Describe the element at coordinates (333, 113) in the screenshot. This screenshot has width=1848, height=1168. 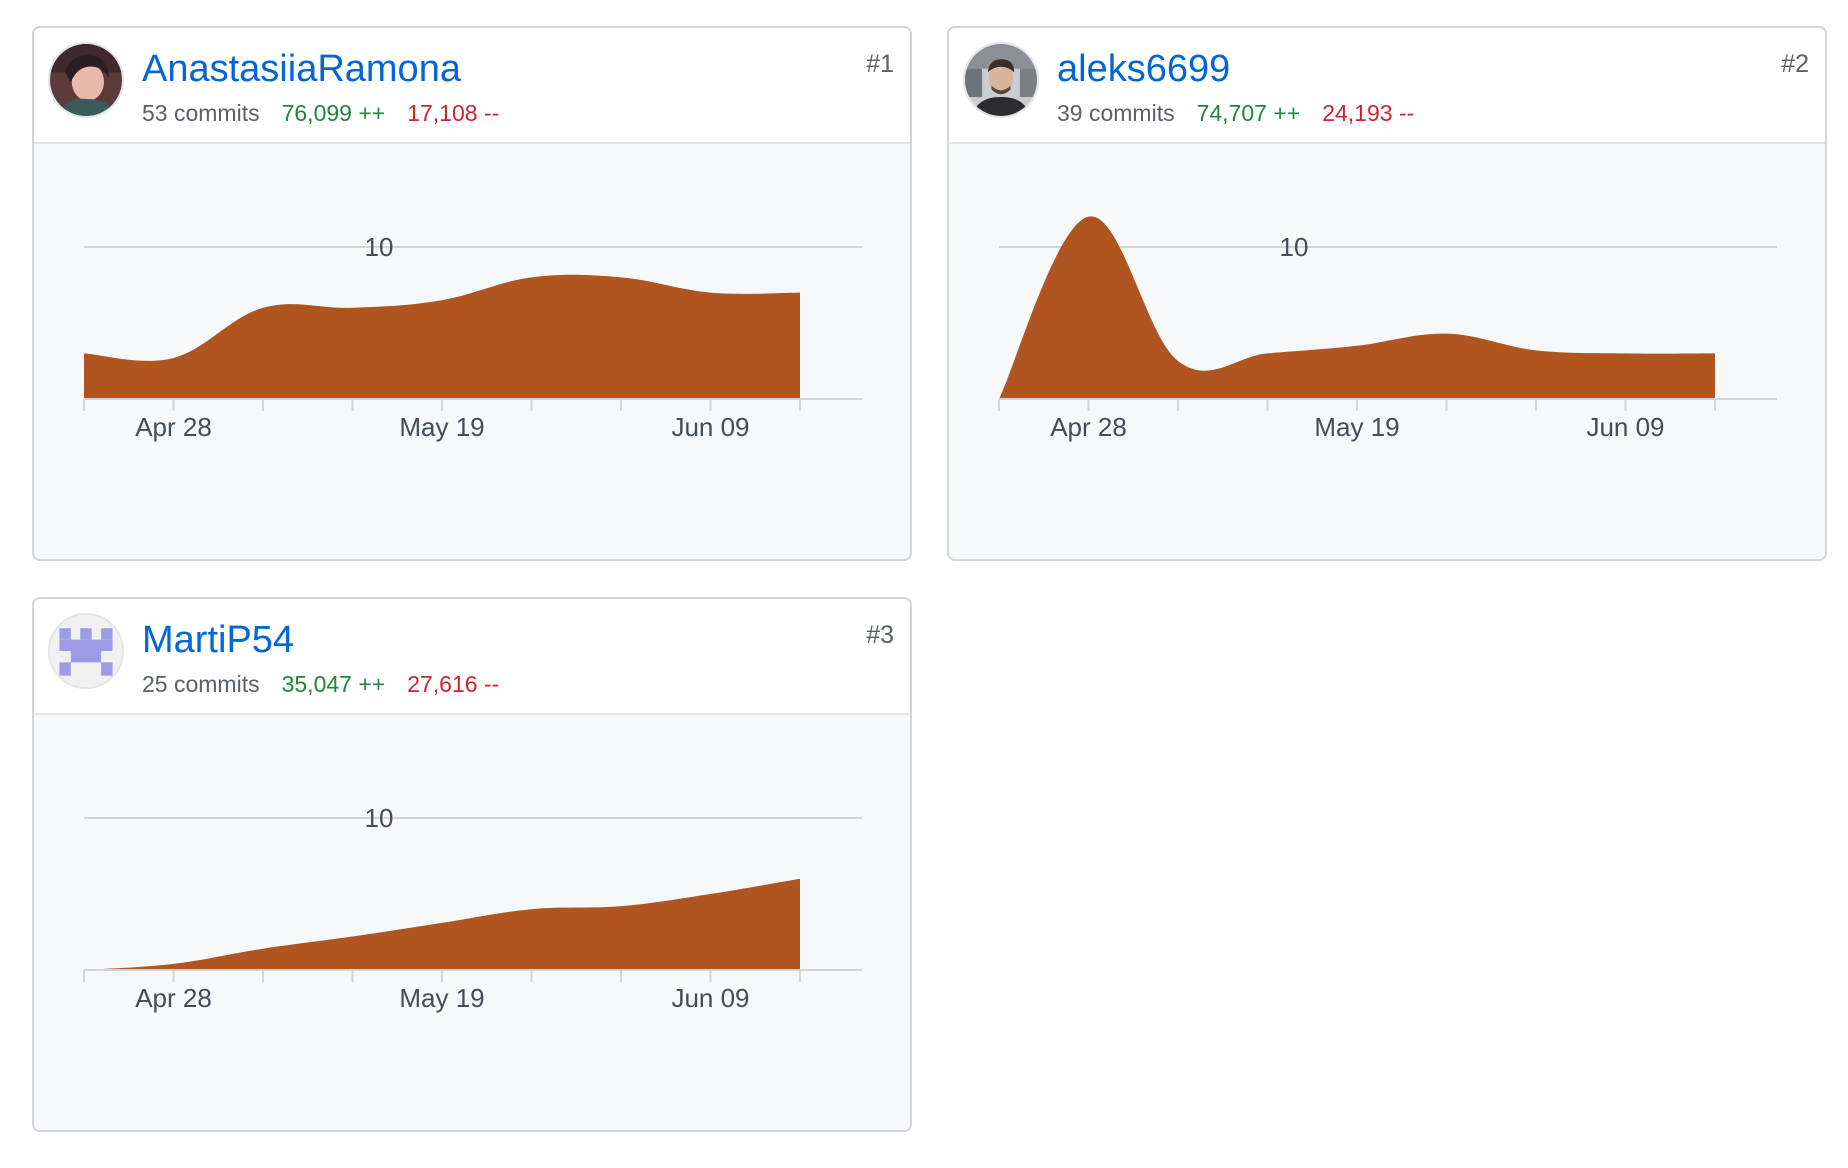
I see `additions-count: 76,099 ++` at that location.